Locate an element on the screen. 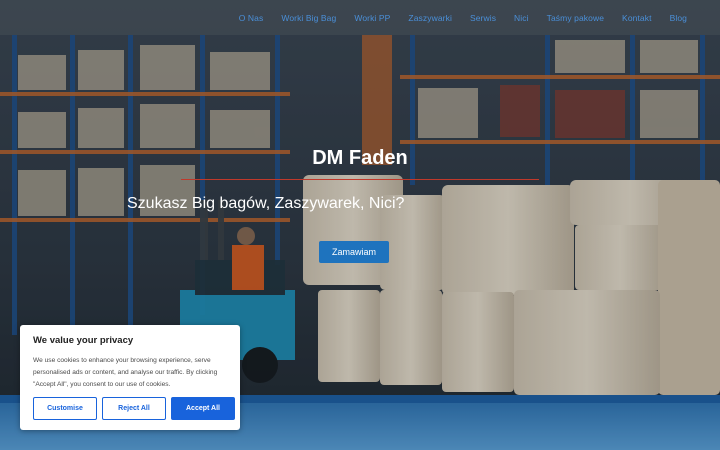  hero-title: DM Faden is located at coordinates (360, 158).